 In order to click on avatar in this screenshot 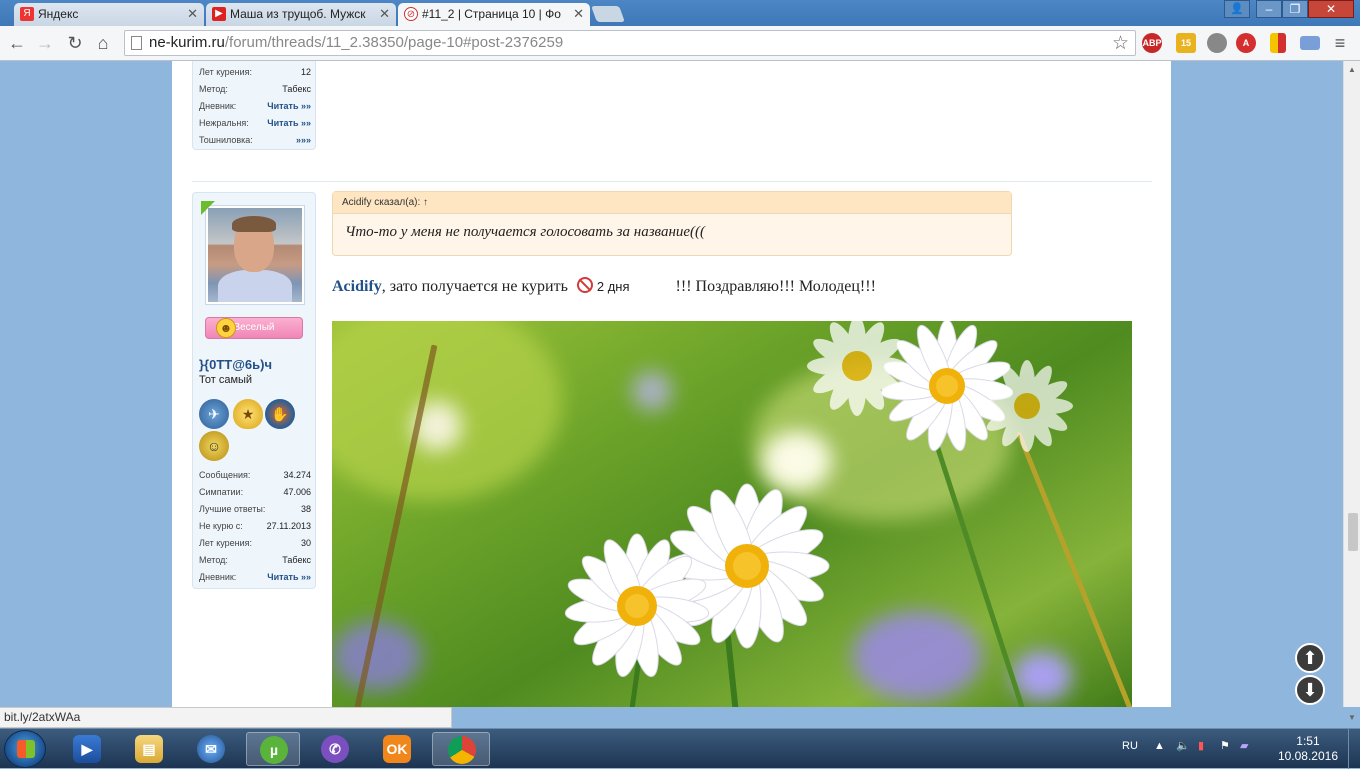, I will do `click(255, 255)`.